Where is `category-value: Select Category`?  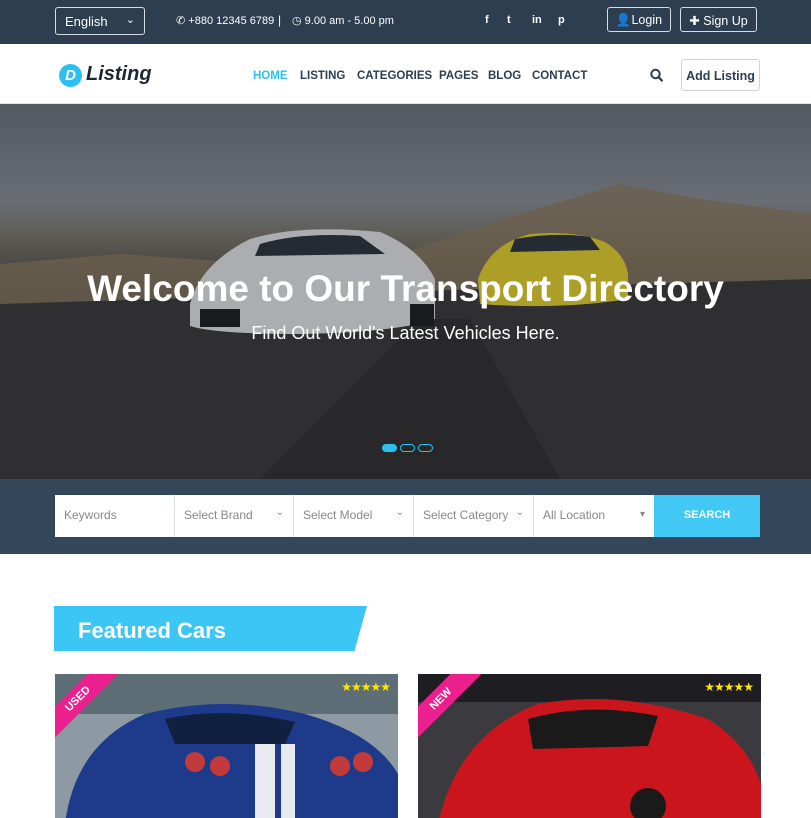
category-value: Select Category is located at coordinates (466, 515).